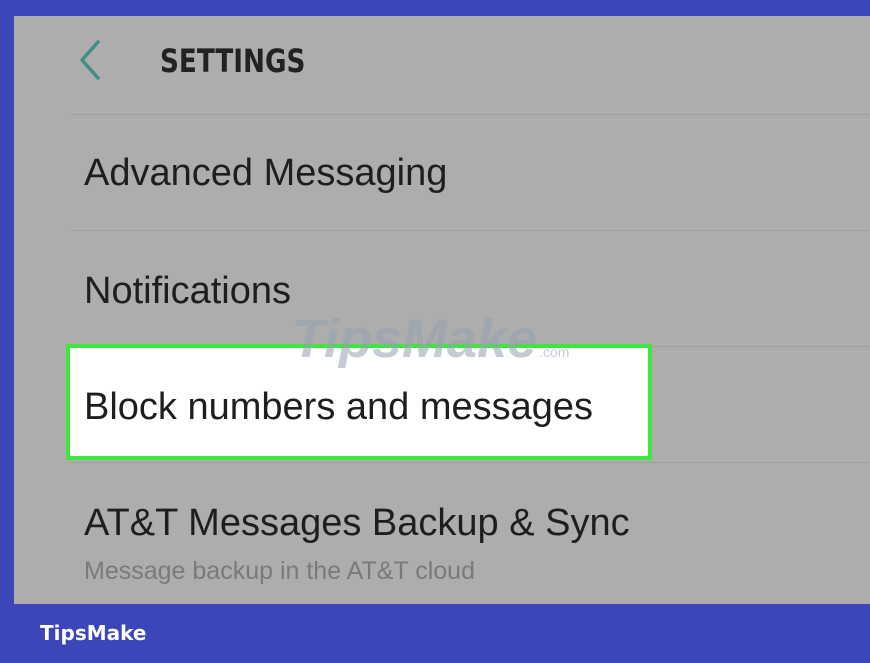  Describe the element at coordinates (233, 61) in the screenshot. I see `page-title: SETTINGS` at that location.